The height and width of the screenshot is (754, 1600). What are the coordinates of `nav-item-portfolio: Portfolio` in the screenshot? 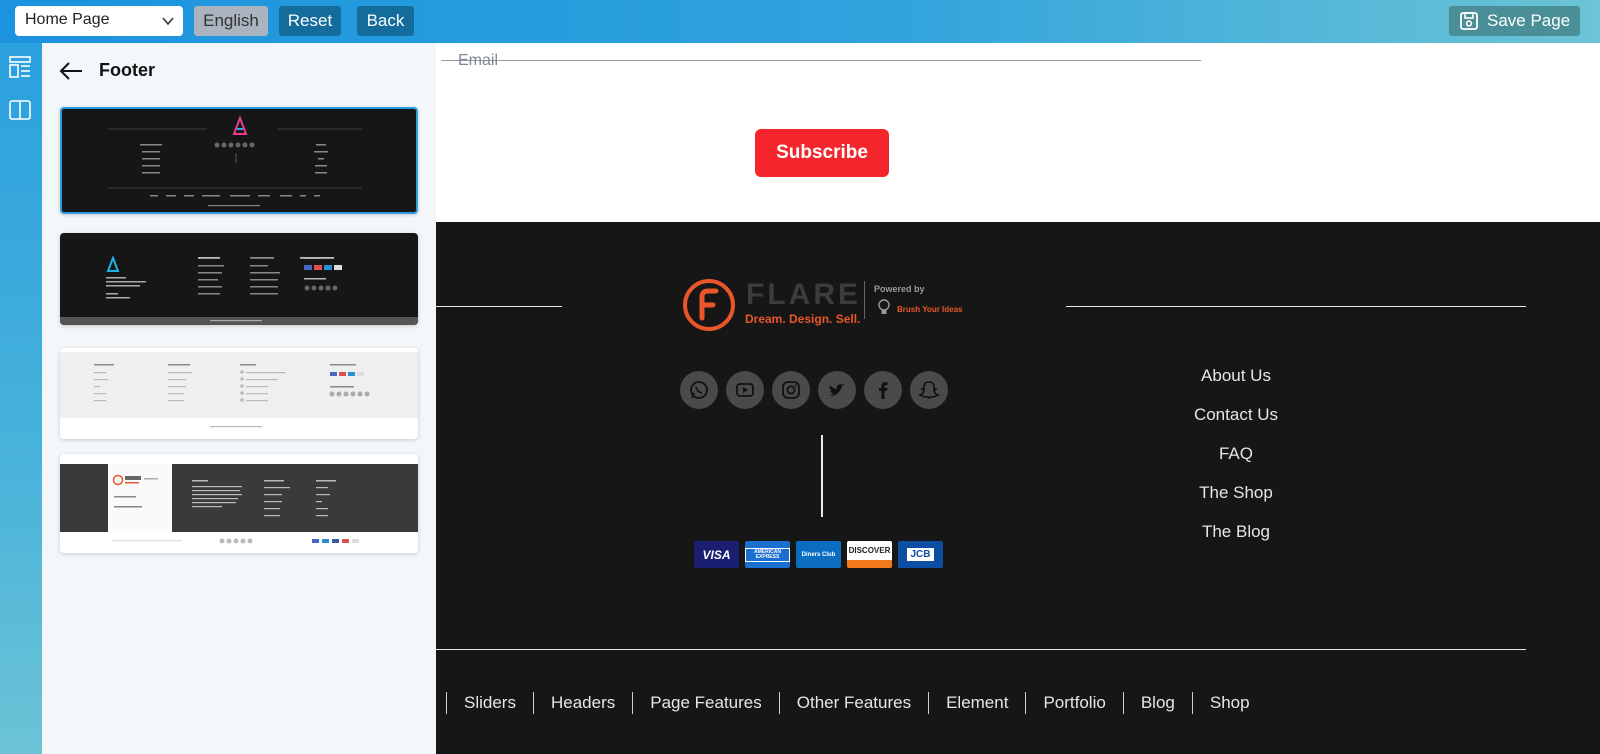 It's located at (1074, 703).